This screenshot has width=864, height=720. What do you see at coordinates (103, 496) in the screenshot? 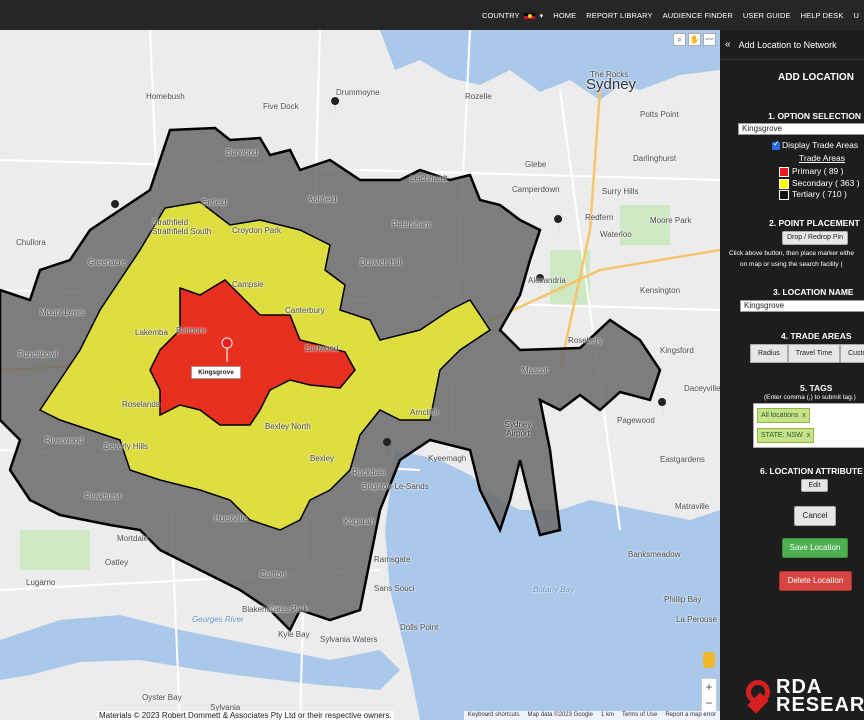
I see `suburb-label: Peakhurst` at bounding box center [103, 496].